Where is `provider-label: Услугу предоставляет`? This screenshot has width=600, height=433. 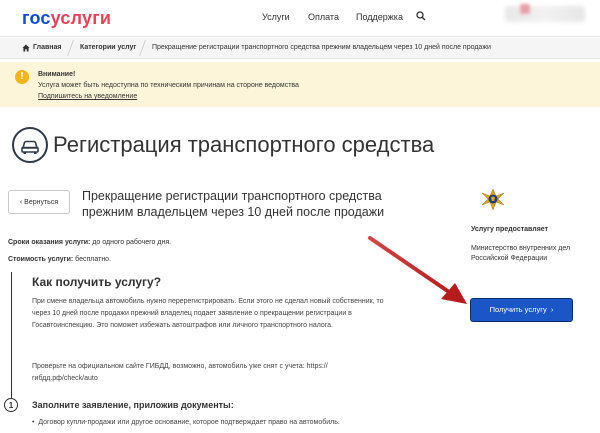
provider-label: Услугу предоставляет is located at coordinates (510, 229).